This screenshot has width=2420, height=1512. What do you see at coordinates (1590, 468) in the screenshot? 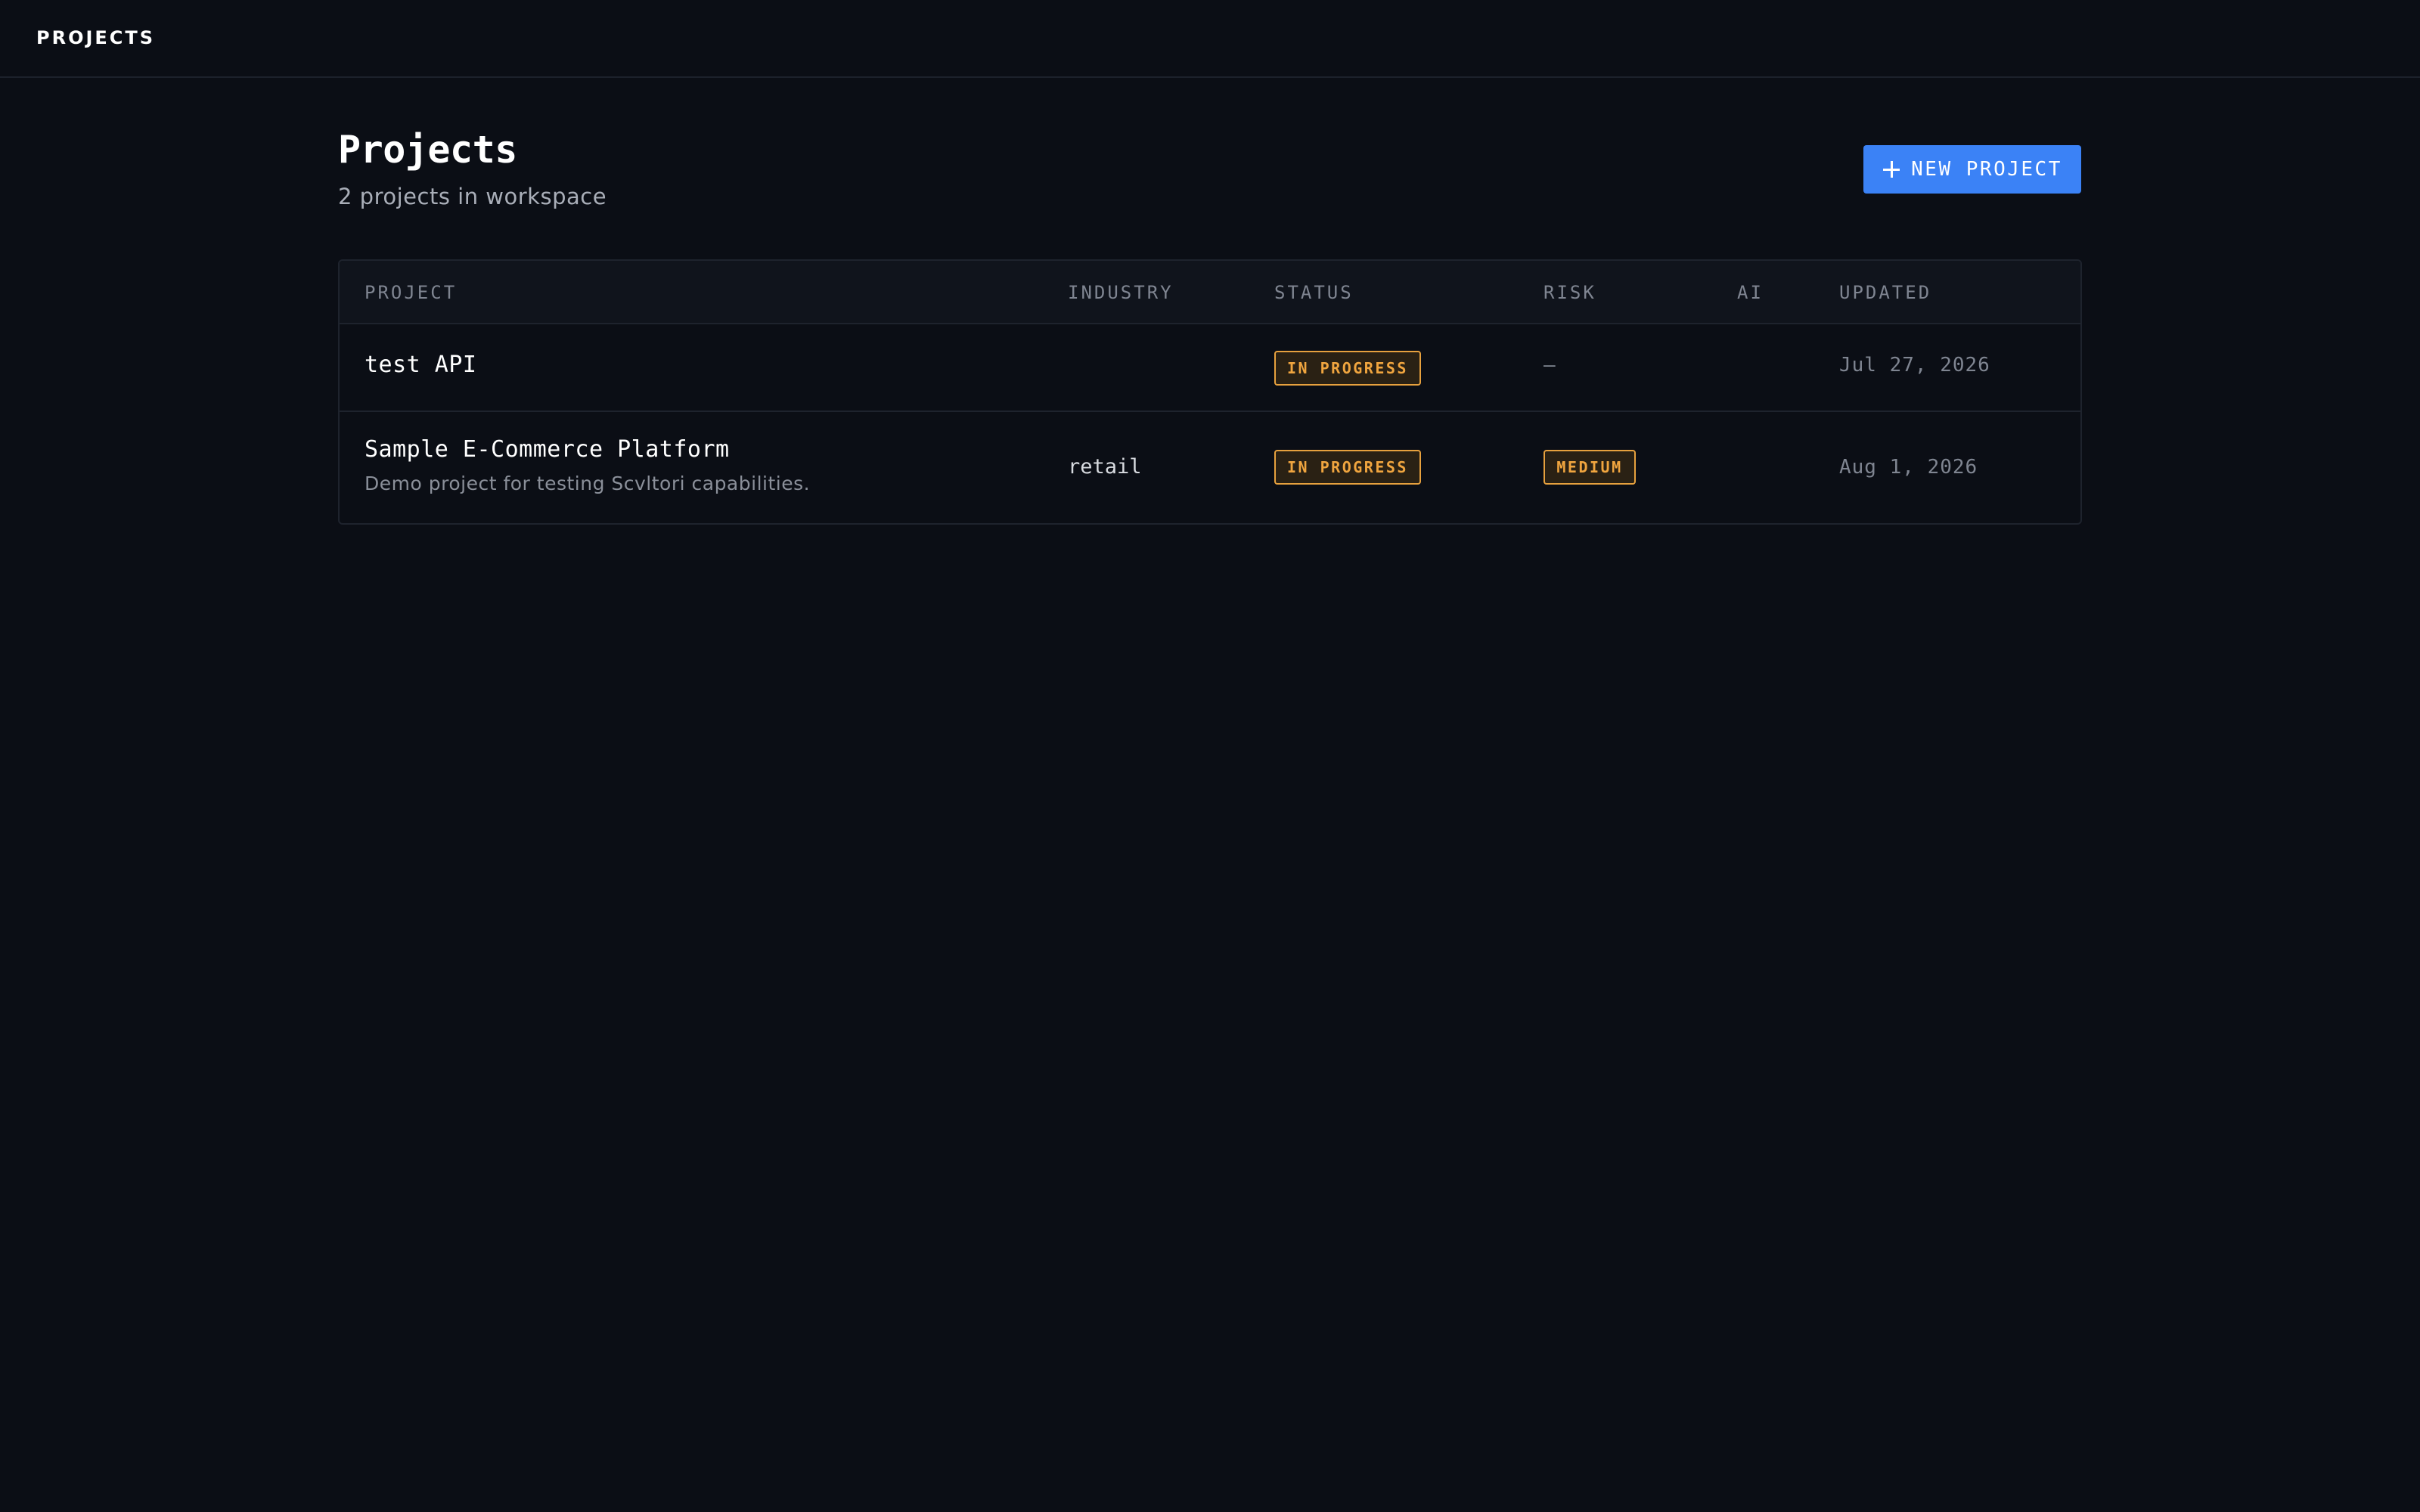
I see `risk-badge: MEDIUM` at bounding box center [1590, 468].